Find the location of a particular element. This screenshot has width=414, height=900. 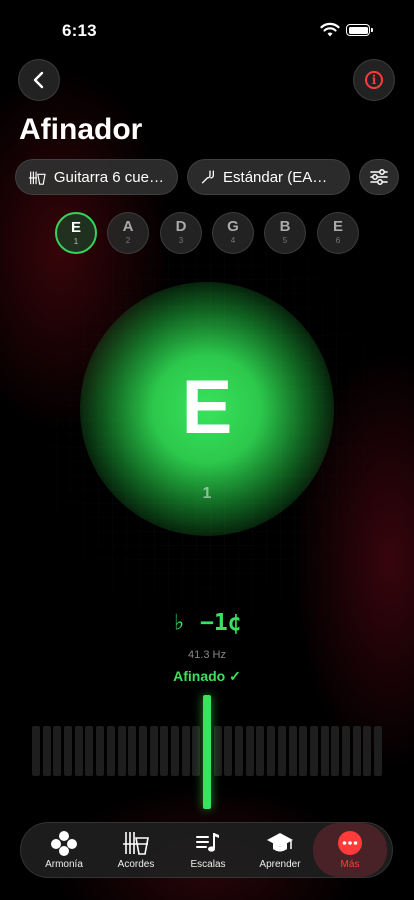

instrument-label: Guitarra 6 cuerdas is located at coordinates (109, 177).